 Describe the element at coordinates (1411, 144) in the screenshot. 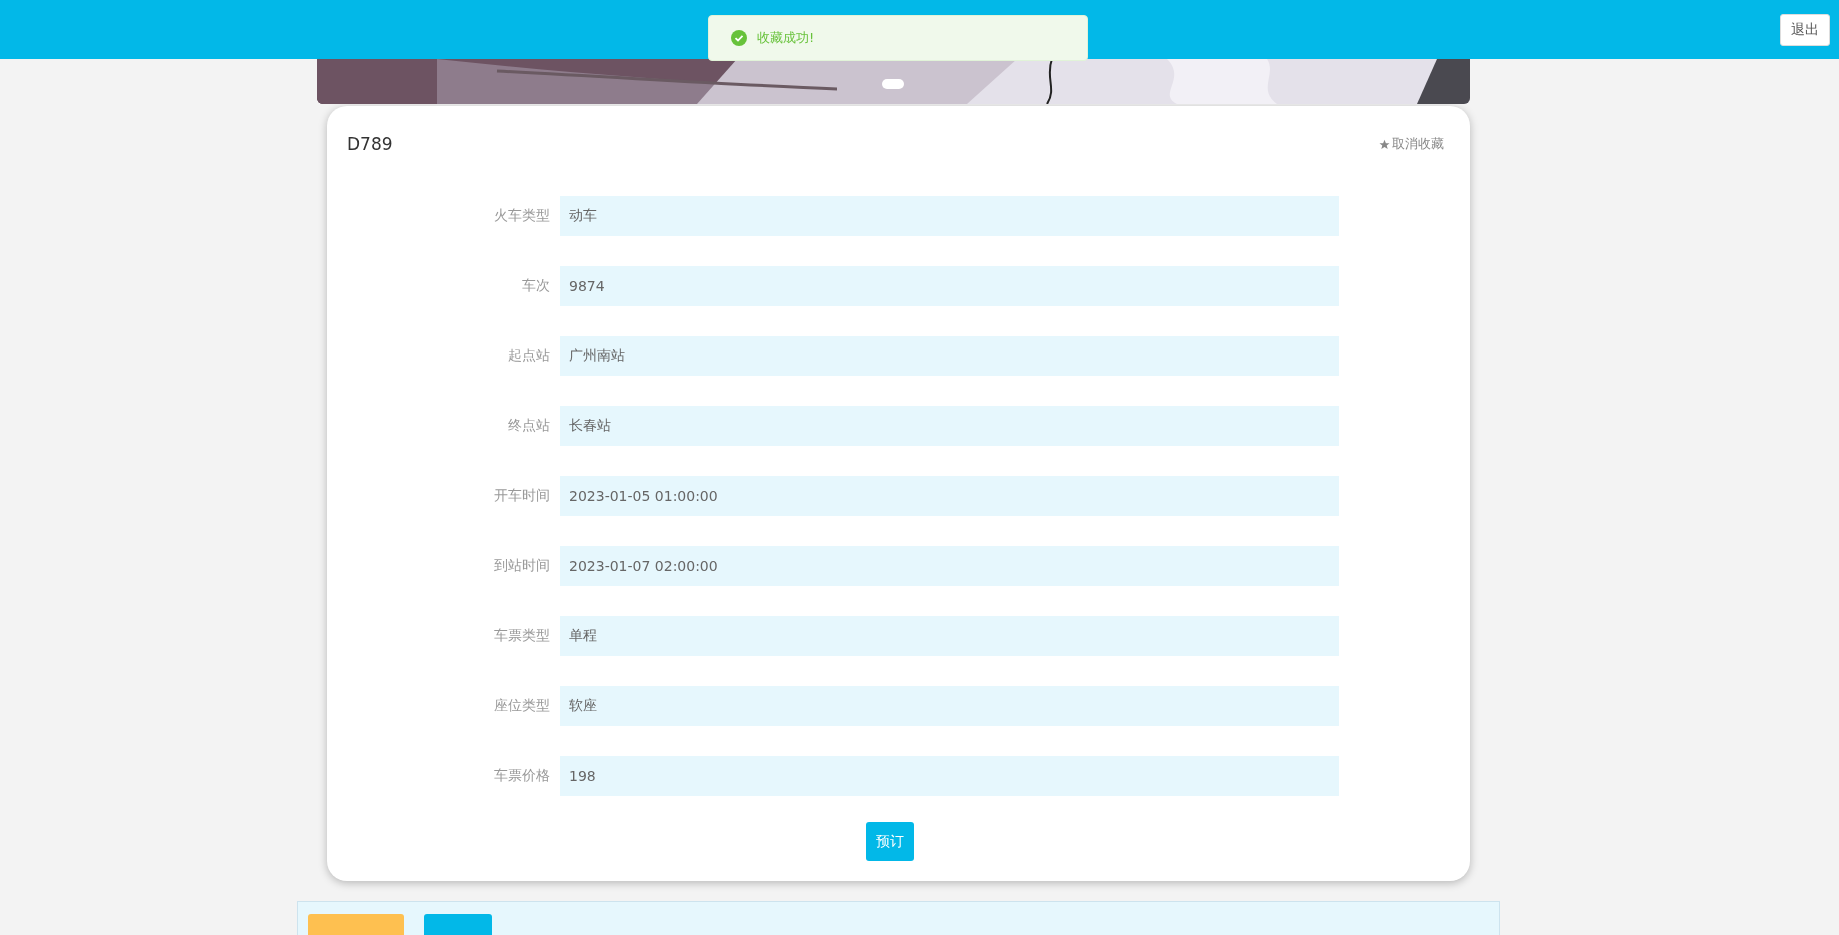

I see `unfavorite-link: 取消收藏` at that location.